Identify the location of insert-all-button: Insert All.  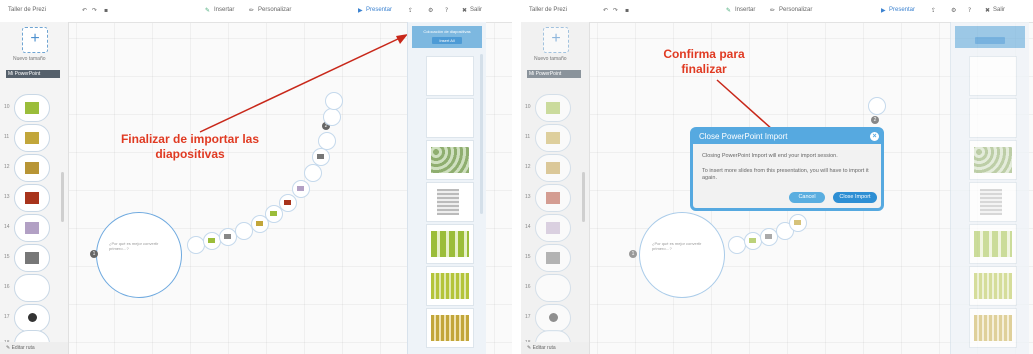
(447, 40).